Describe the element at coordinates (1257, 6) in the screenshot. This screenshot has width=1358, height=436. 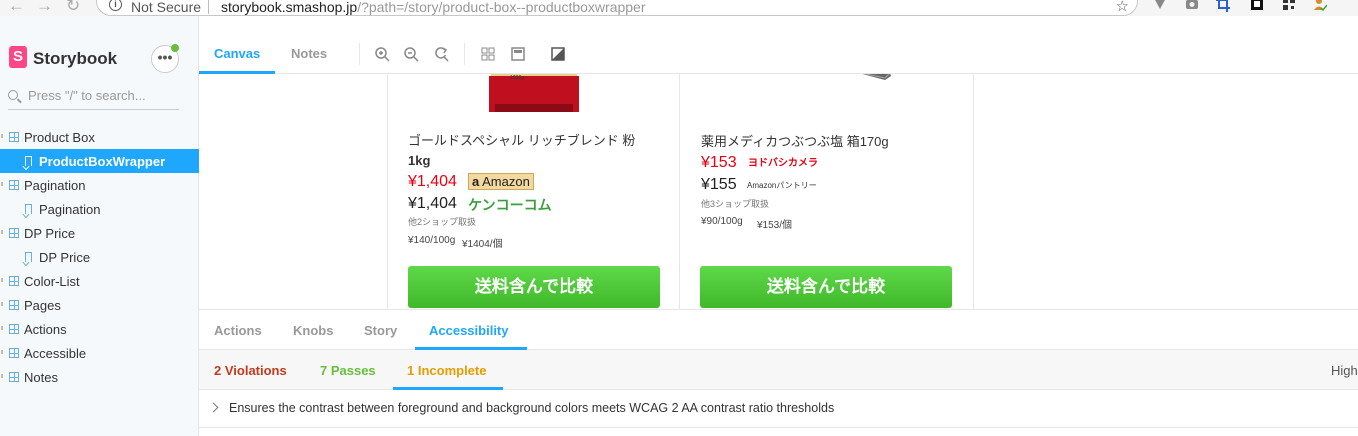
I see `extension-square-icon` at that location.